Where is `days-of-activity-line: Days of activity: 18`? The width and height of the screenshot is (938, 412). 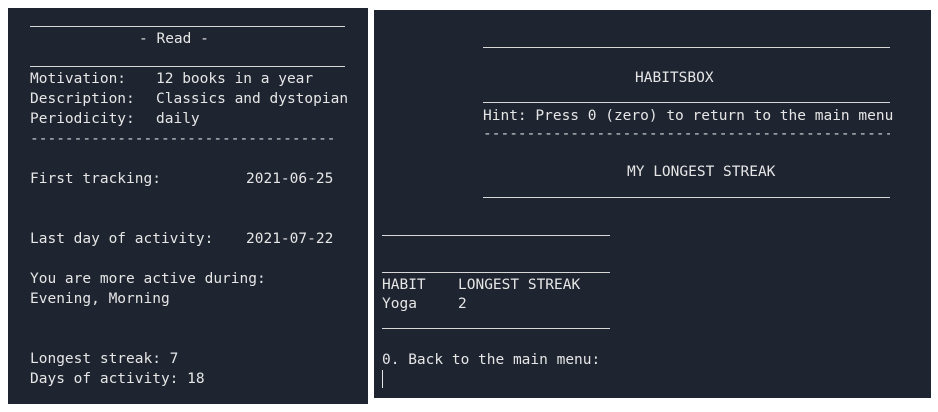 days-of-activity-line: Days of activity: 18 is located at coordinates (117, 379).